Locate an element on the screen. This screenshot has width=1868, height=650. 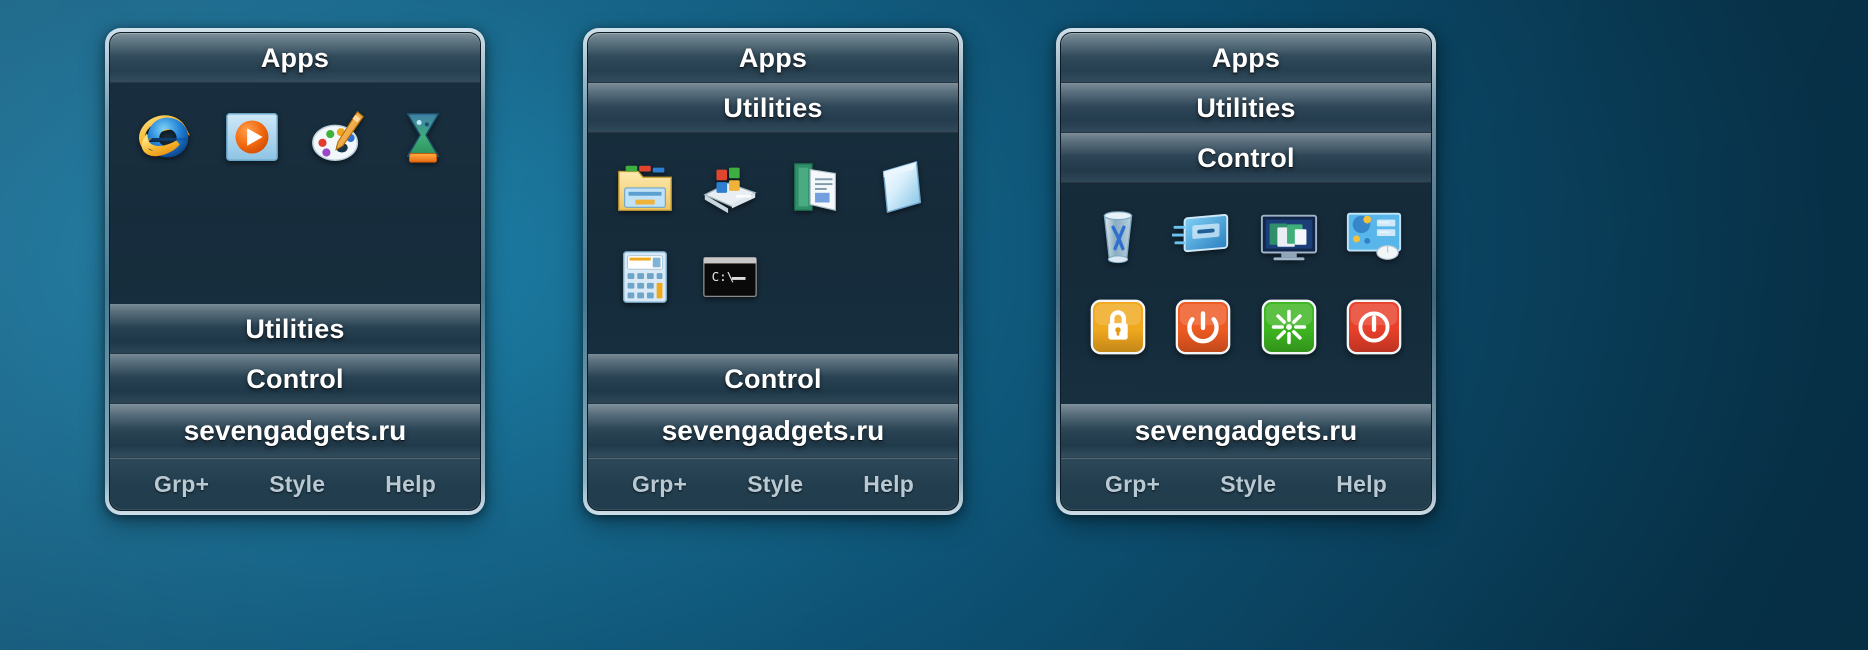
calculator-icon is located at coordinates (645, 277).